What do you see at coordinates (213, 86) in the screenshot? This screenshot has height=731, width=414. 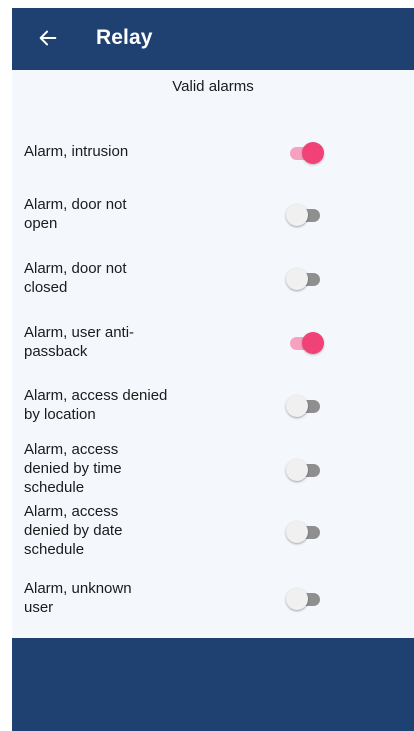 I see `section-header: Valid alarms` at bounding box center [213, 86].